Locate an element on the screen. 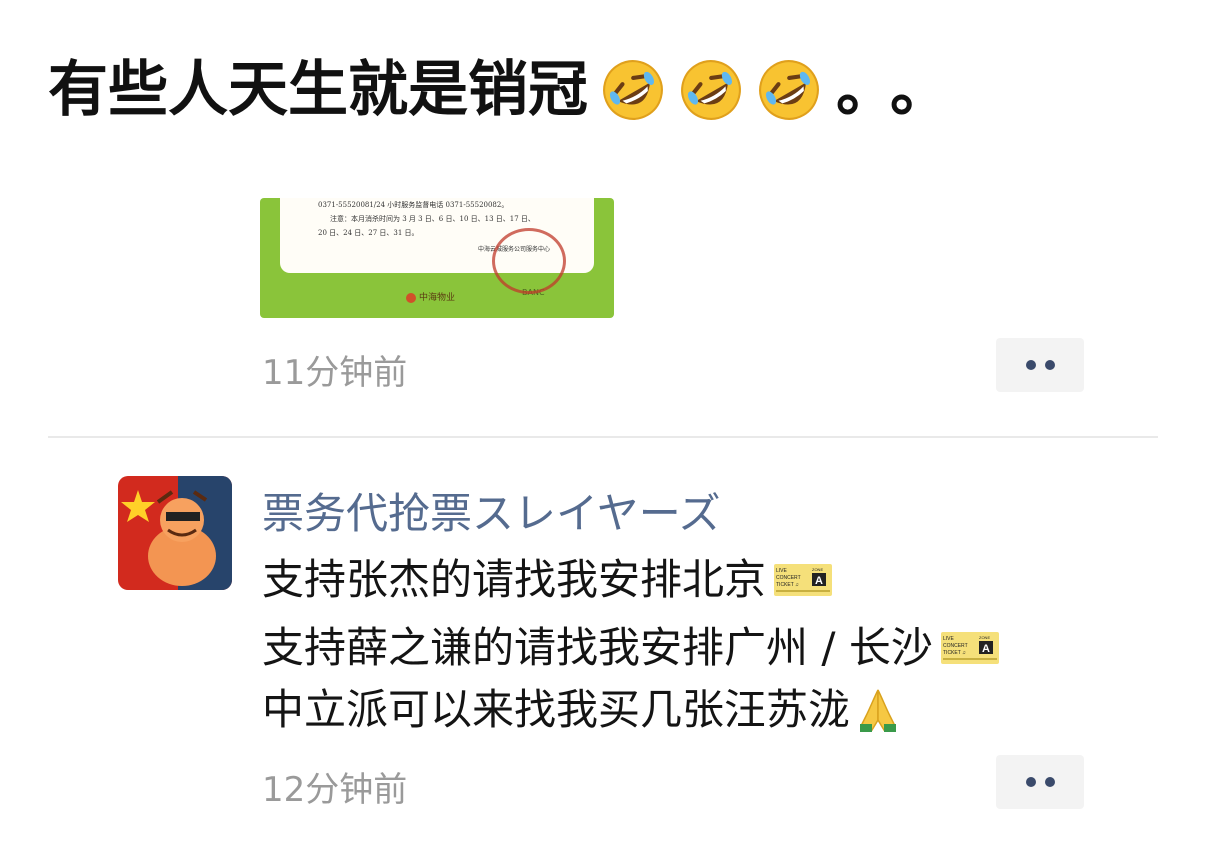 This screenshot has height=846, width=1206. post-caption: 有些人天生就是销冠 。。 is located at coordinates (511, 90).